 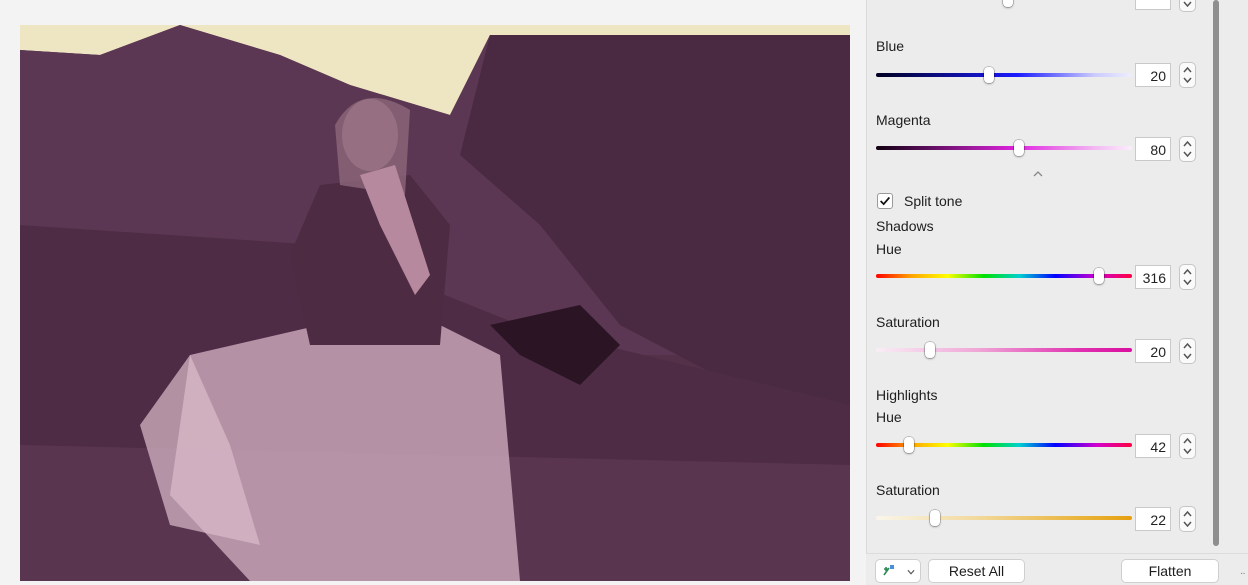 What do you see at coordinates (1153, 277) in the screenshot?
I see `shadows-hue-value-field: 316` at bounding box center [1153, 277].